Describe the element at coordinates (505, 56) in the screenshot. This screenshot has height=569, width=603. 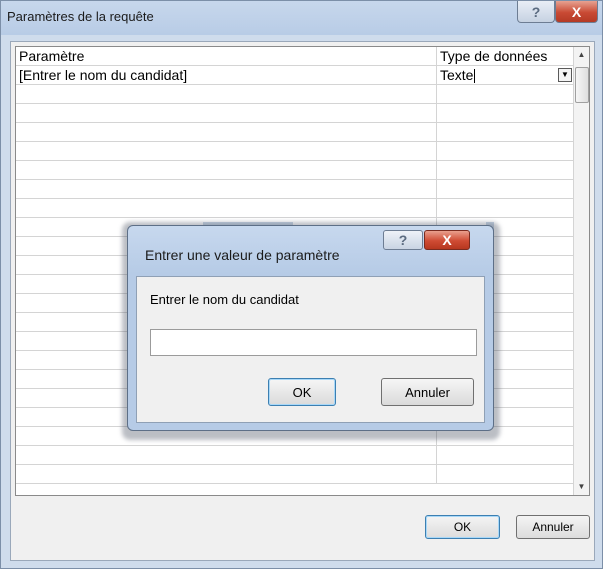
I see `column-header-data-type: Type de données` at that location.